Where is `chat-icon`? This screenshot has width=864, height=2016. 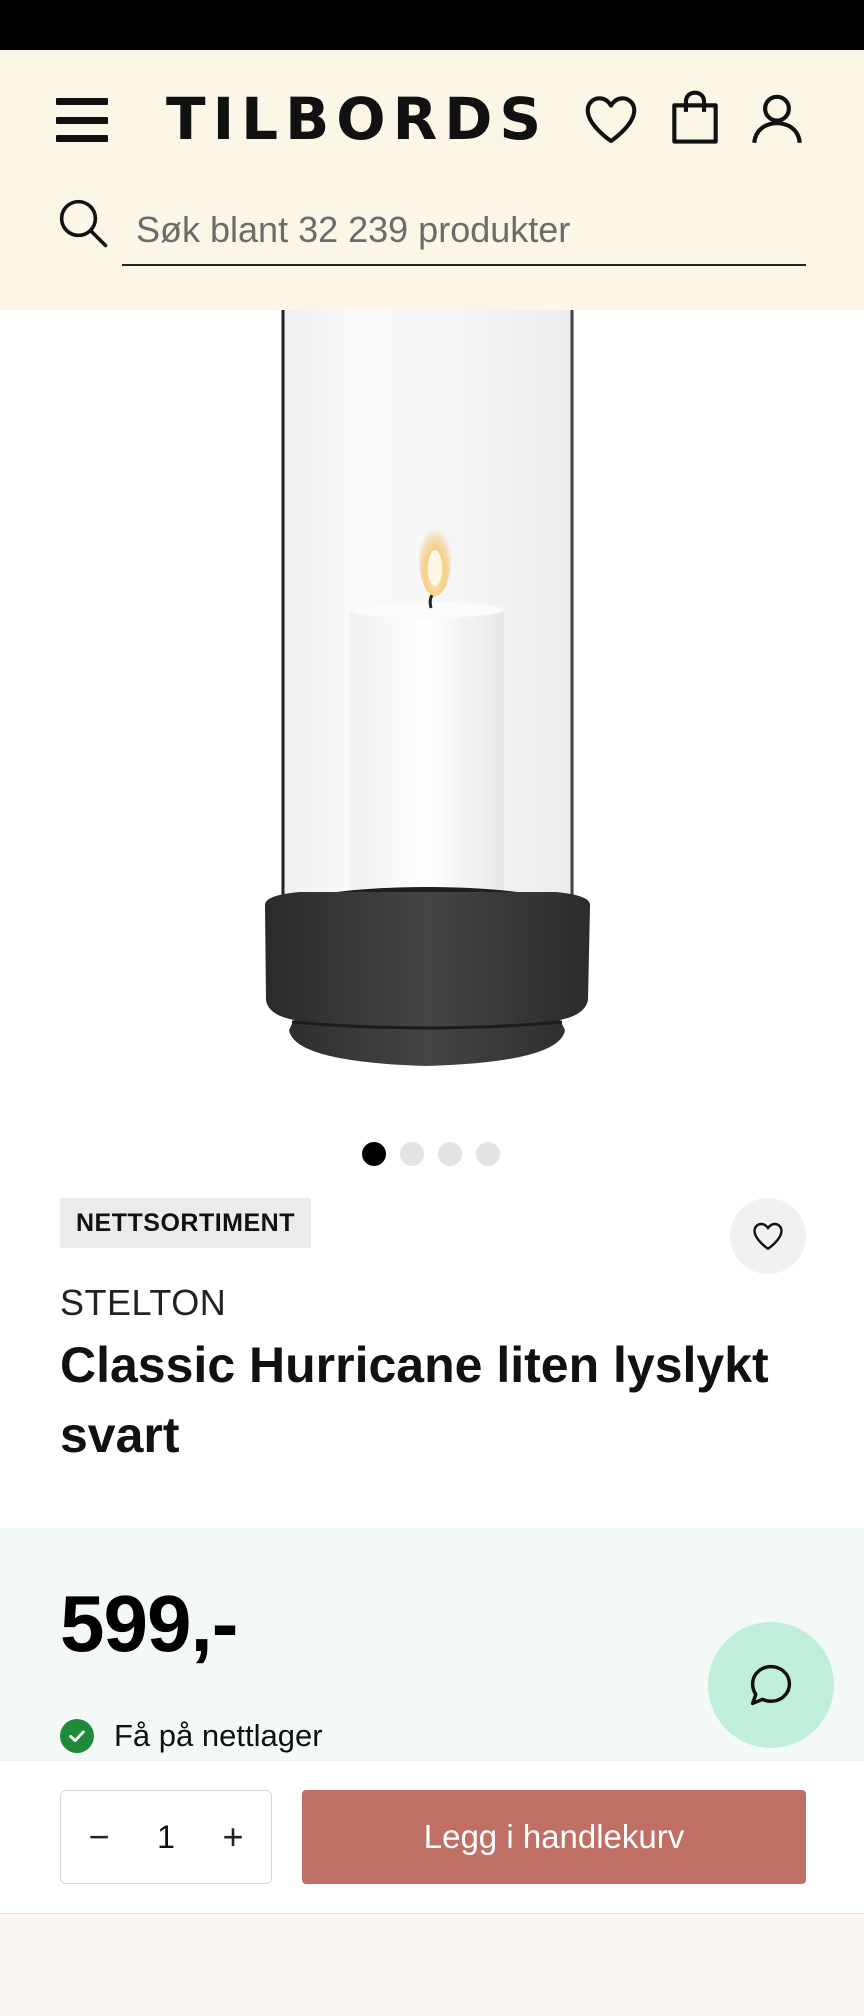 chat-icon is located at coordinates (771, 1685).